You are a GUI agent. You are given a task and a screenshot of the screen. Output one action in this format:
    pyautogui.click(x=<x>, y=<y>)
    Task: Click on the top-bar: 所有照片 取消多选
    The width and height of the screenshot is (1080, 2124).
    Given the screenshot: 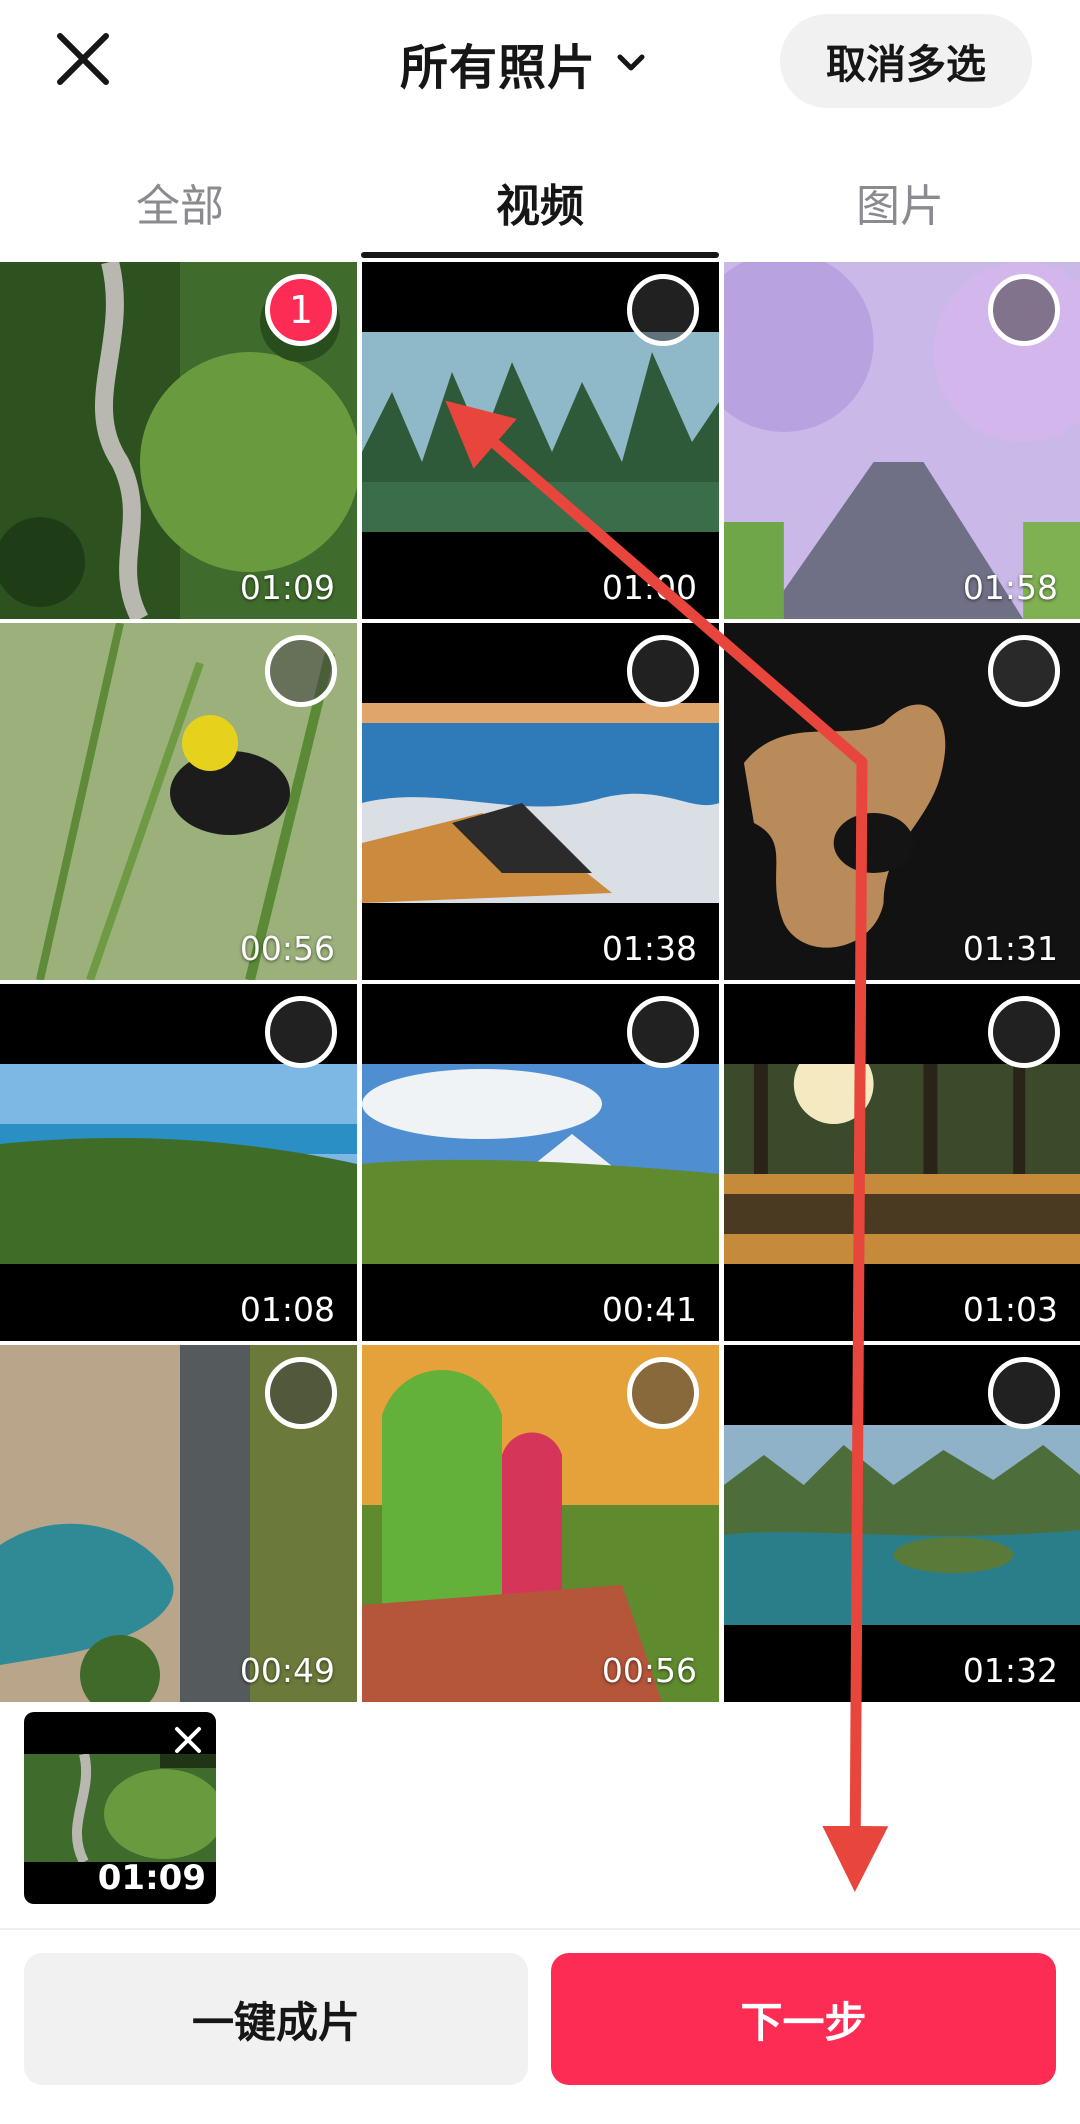 What is the action you would take?
    pyautogui.click(x=540, y=62)
    